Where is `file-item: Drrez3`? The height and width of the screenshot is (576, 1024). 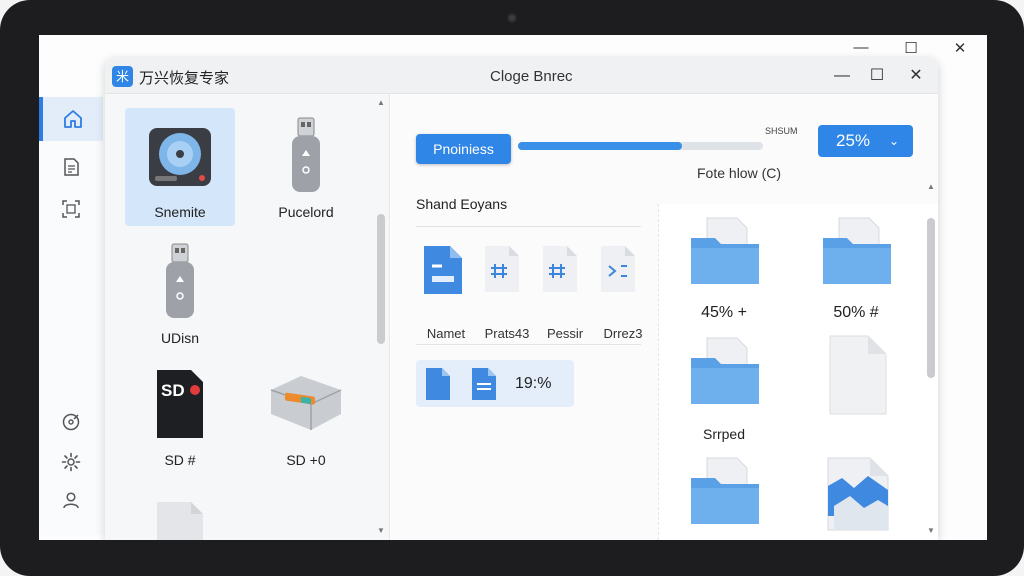
file-item: Drrez3 is located at coordinates (623, 291).